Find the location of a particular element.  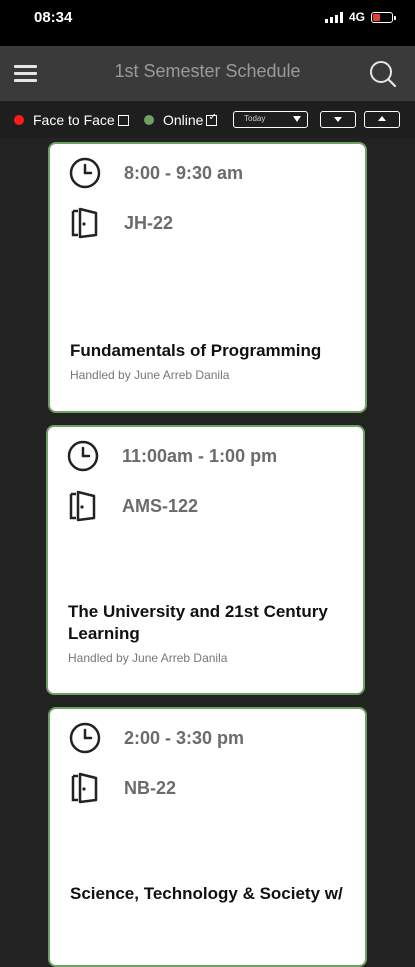

online-dot-icon is located at coordinates (149, 120).